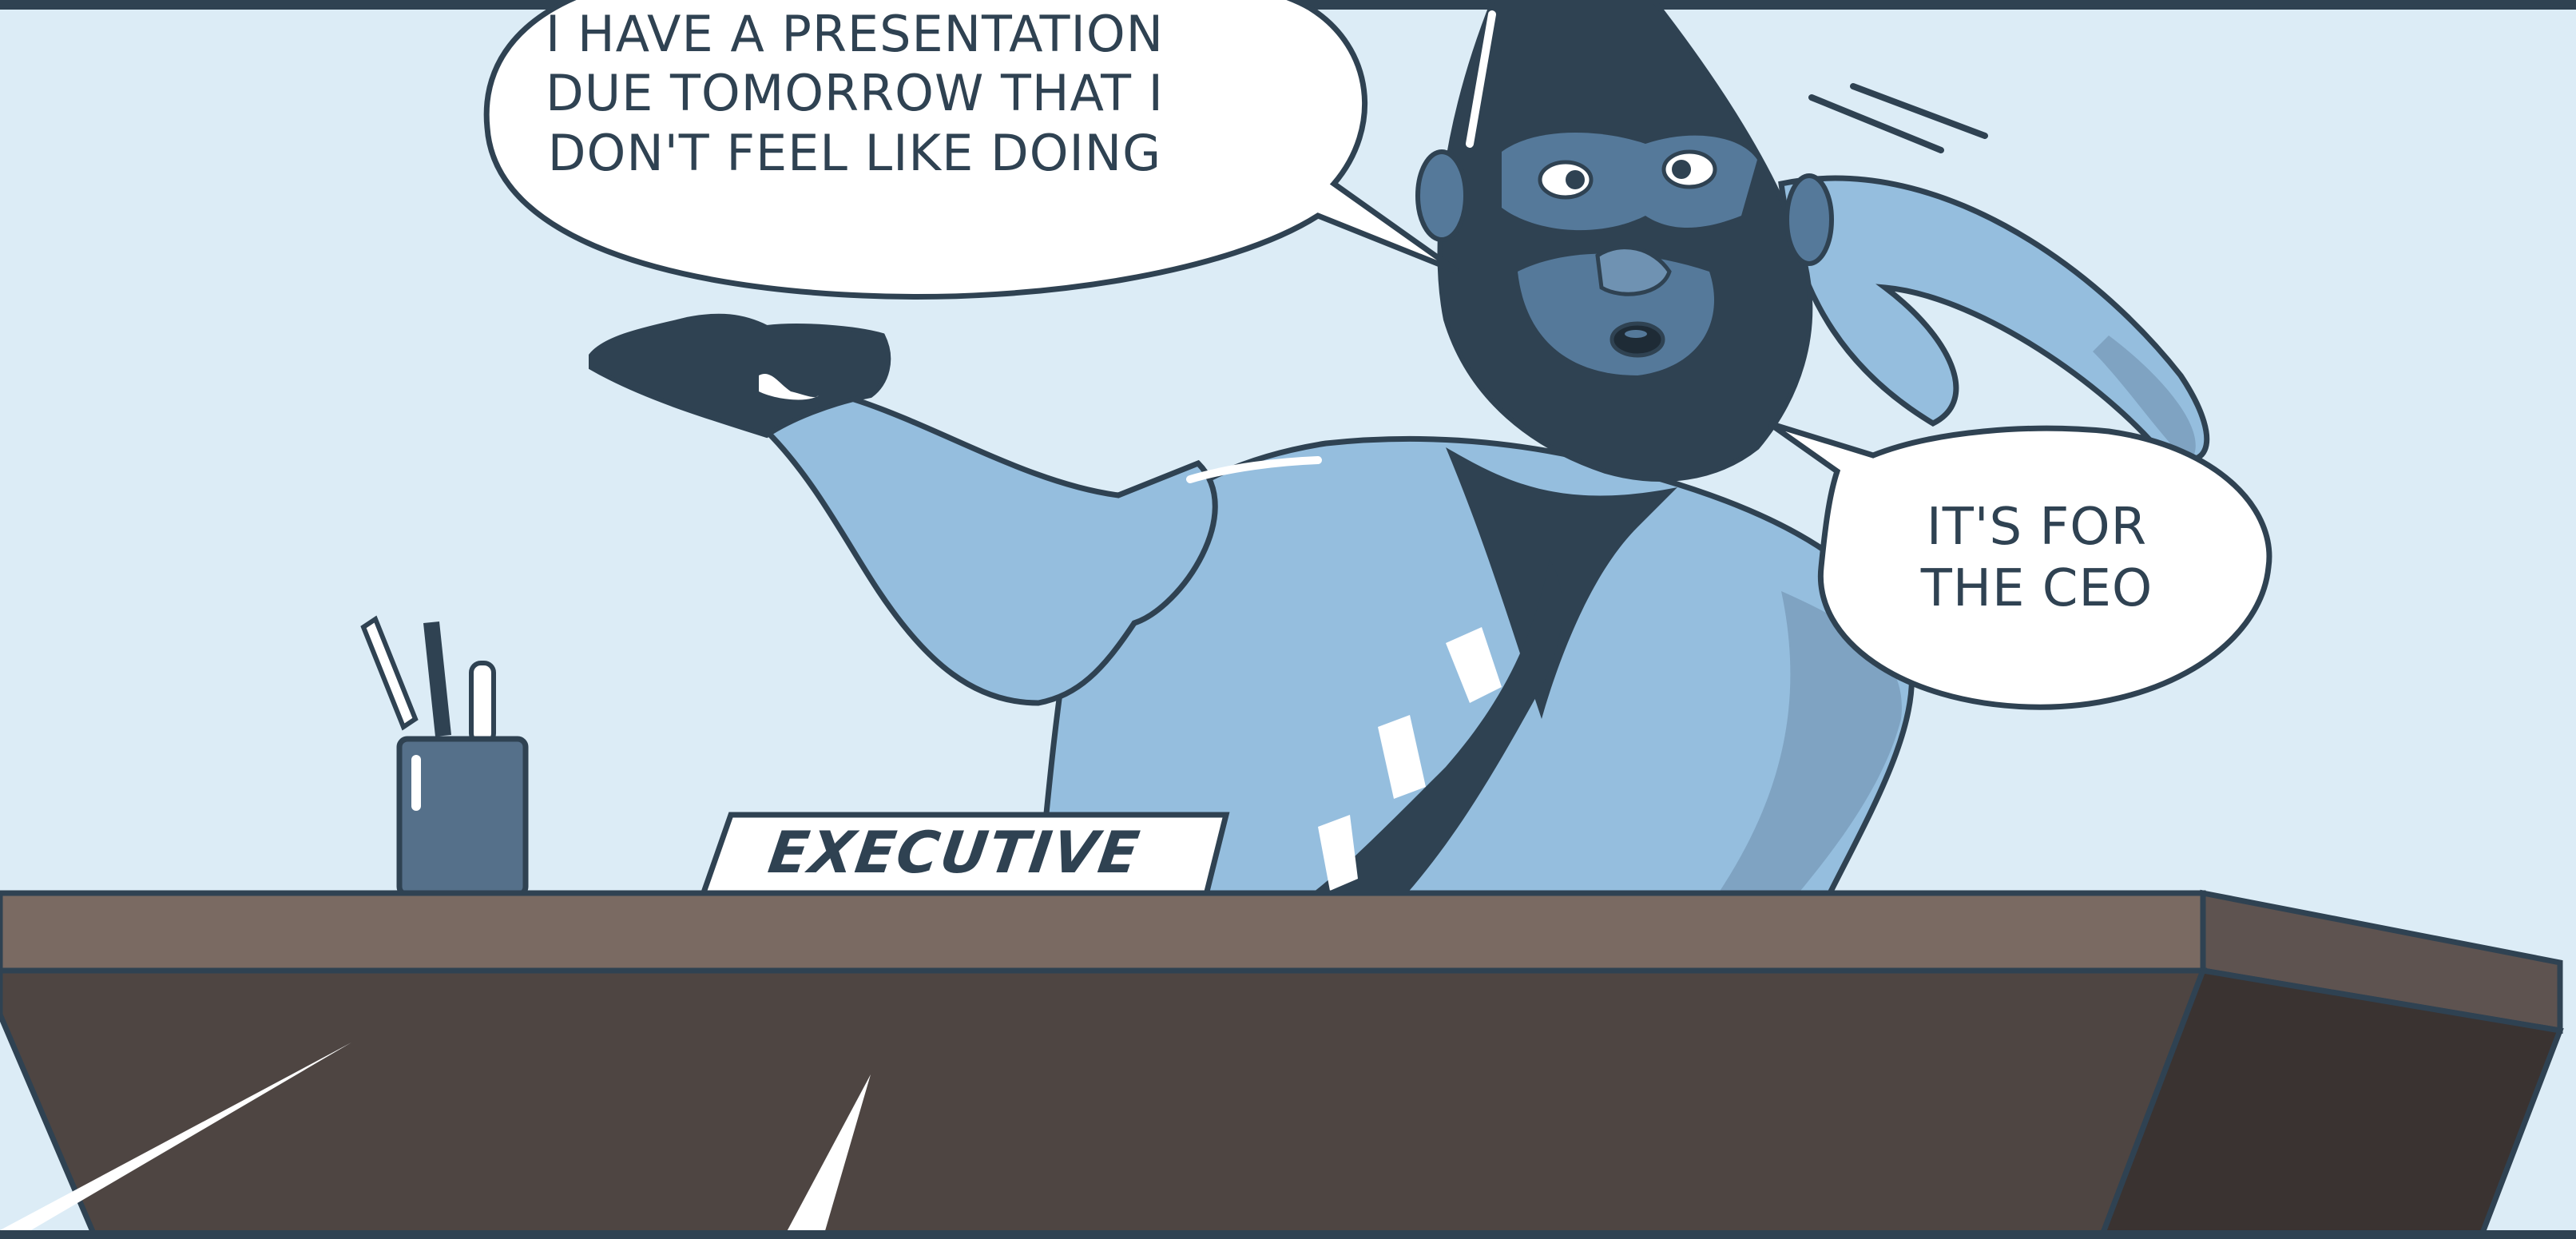  I want to click on desk-top, so click(1103, 932).